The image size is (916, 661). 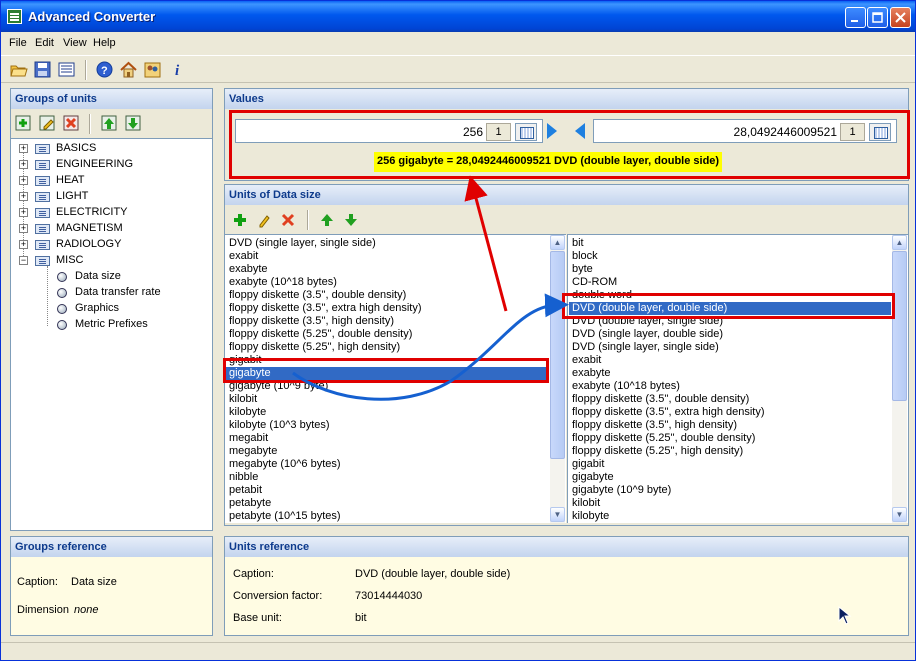 I want to click on source-unit-item: kilobyte, so click(x=247, y=412).